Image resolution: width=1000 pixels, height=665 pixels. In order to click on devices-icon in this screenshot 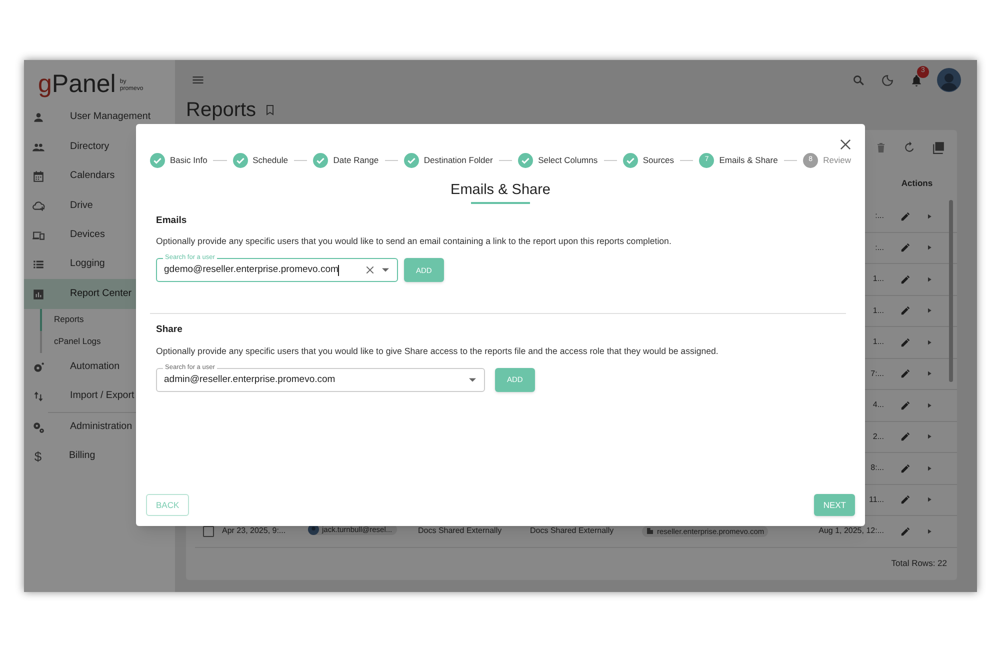, I will do `click(38, 235)`.